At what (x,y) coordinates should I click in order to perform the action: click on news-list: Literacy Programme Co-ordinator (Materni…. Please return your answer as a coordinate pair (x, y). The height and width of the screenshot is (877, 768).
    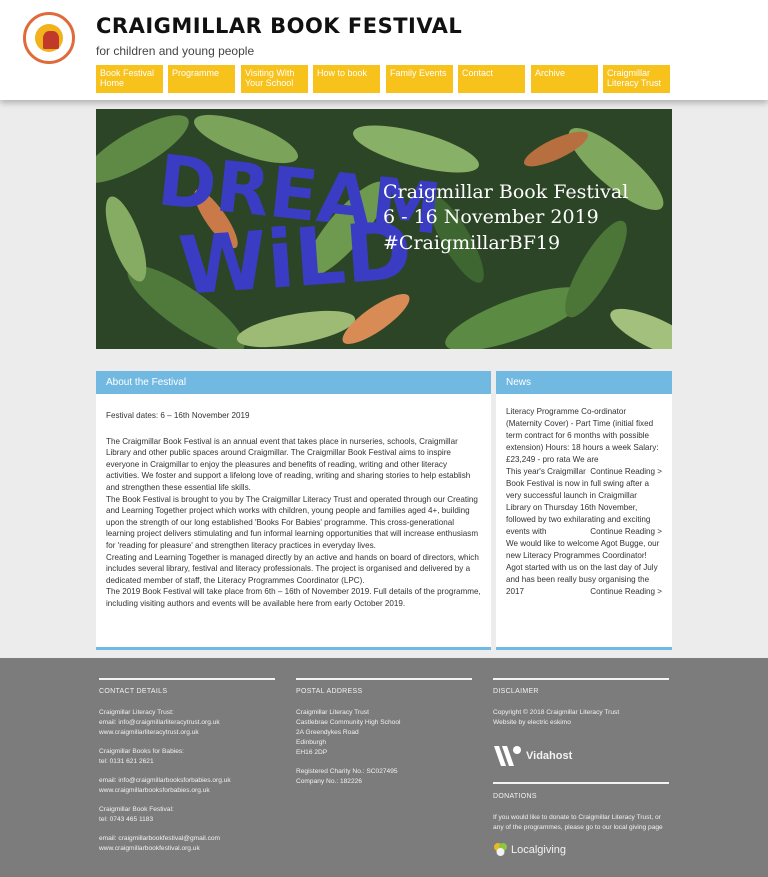
    Looking at the image, I should click on (584, 496).